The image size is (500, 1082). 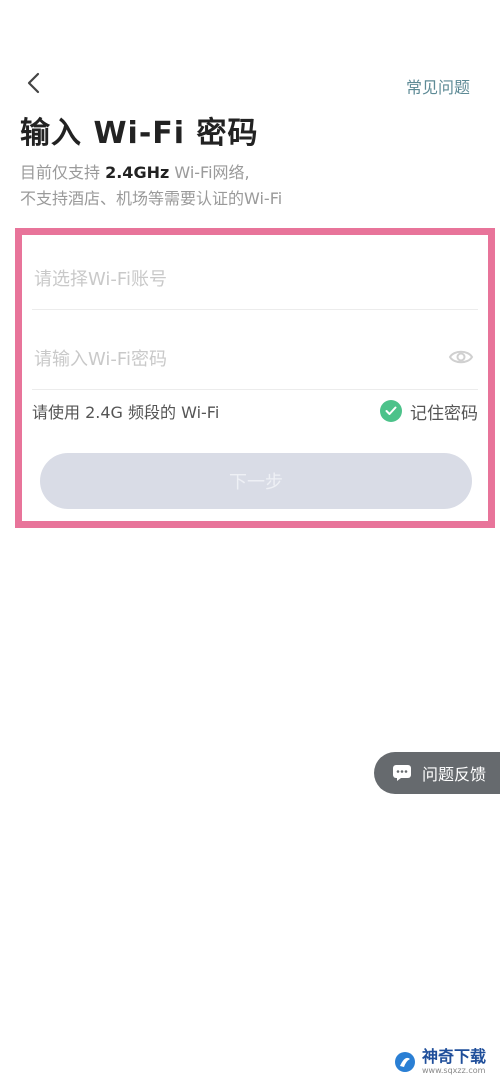 I want to click on next-button: 下一步, so click(x=256, y=481).